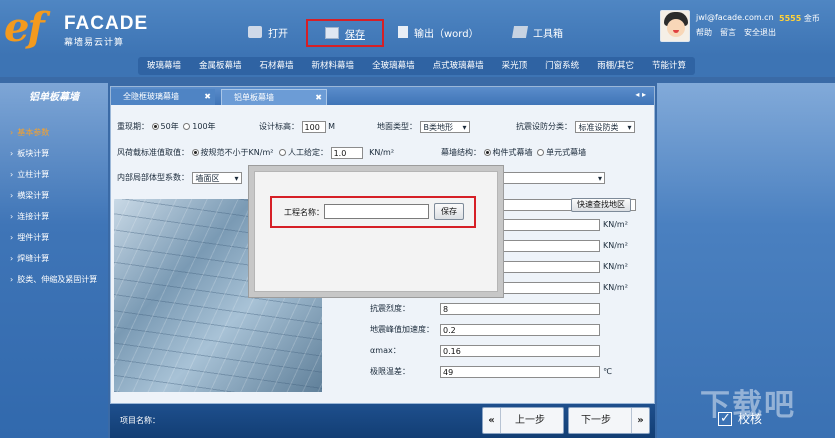 Image resolution: width=835 pixels, height=438 pixels. Describe the element at coordinates (790, 18) in the screenshot. I see `coin-value: 5555` at that location.